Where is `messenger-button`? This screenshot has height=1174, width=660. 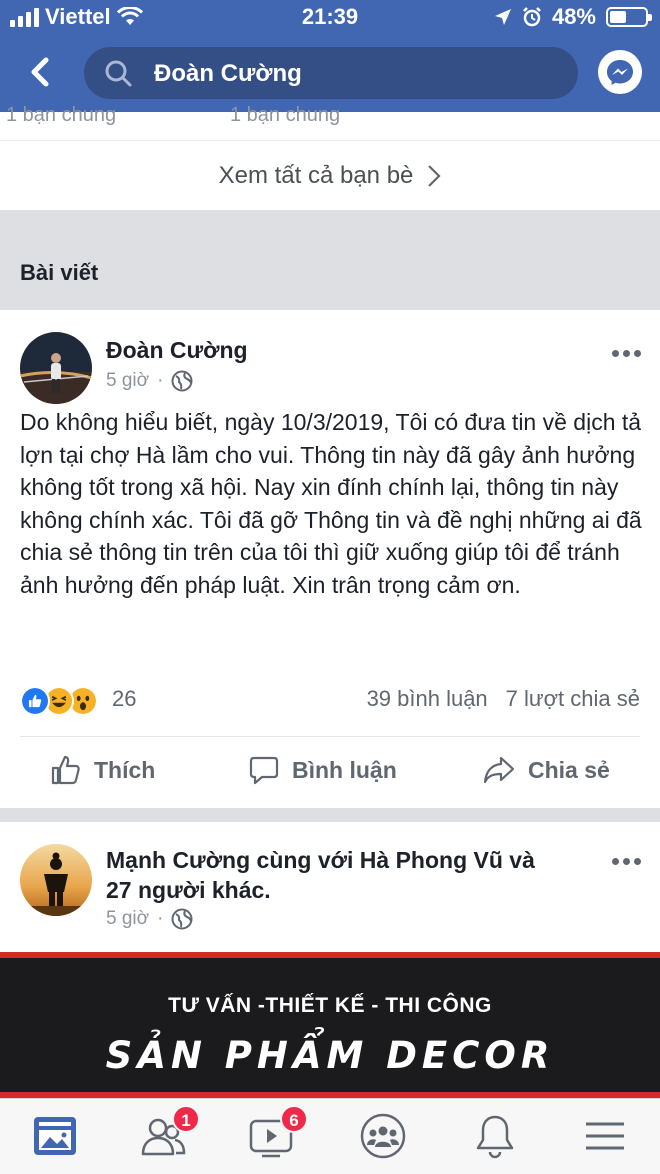 messenger-button is located at coordinates (620, 72).